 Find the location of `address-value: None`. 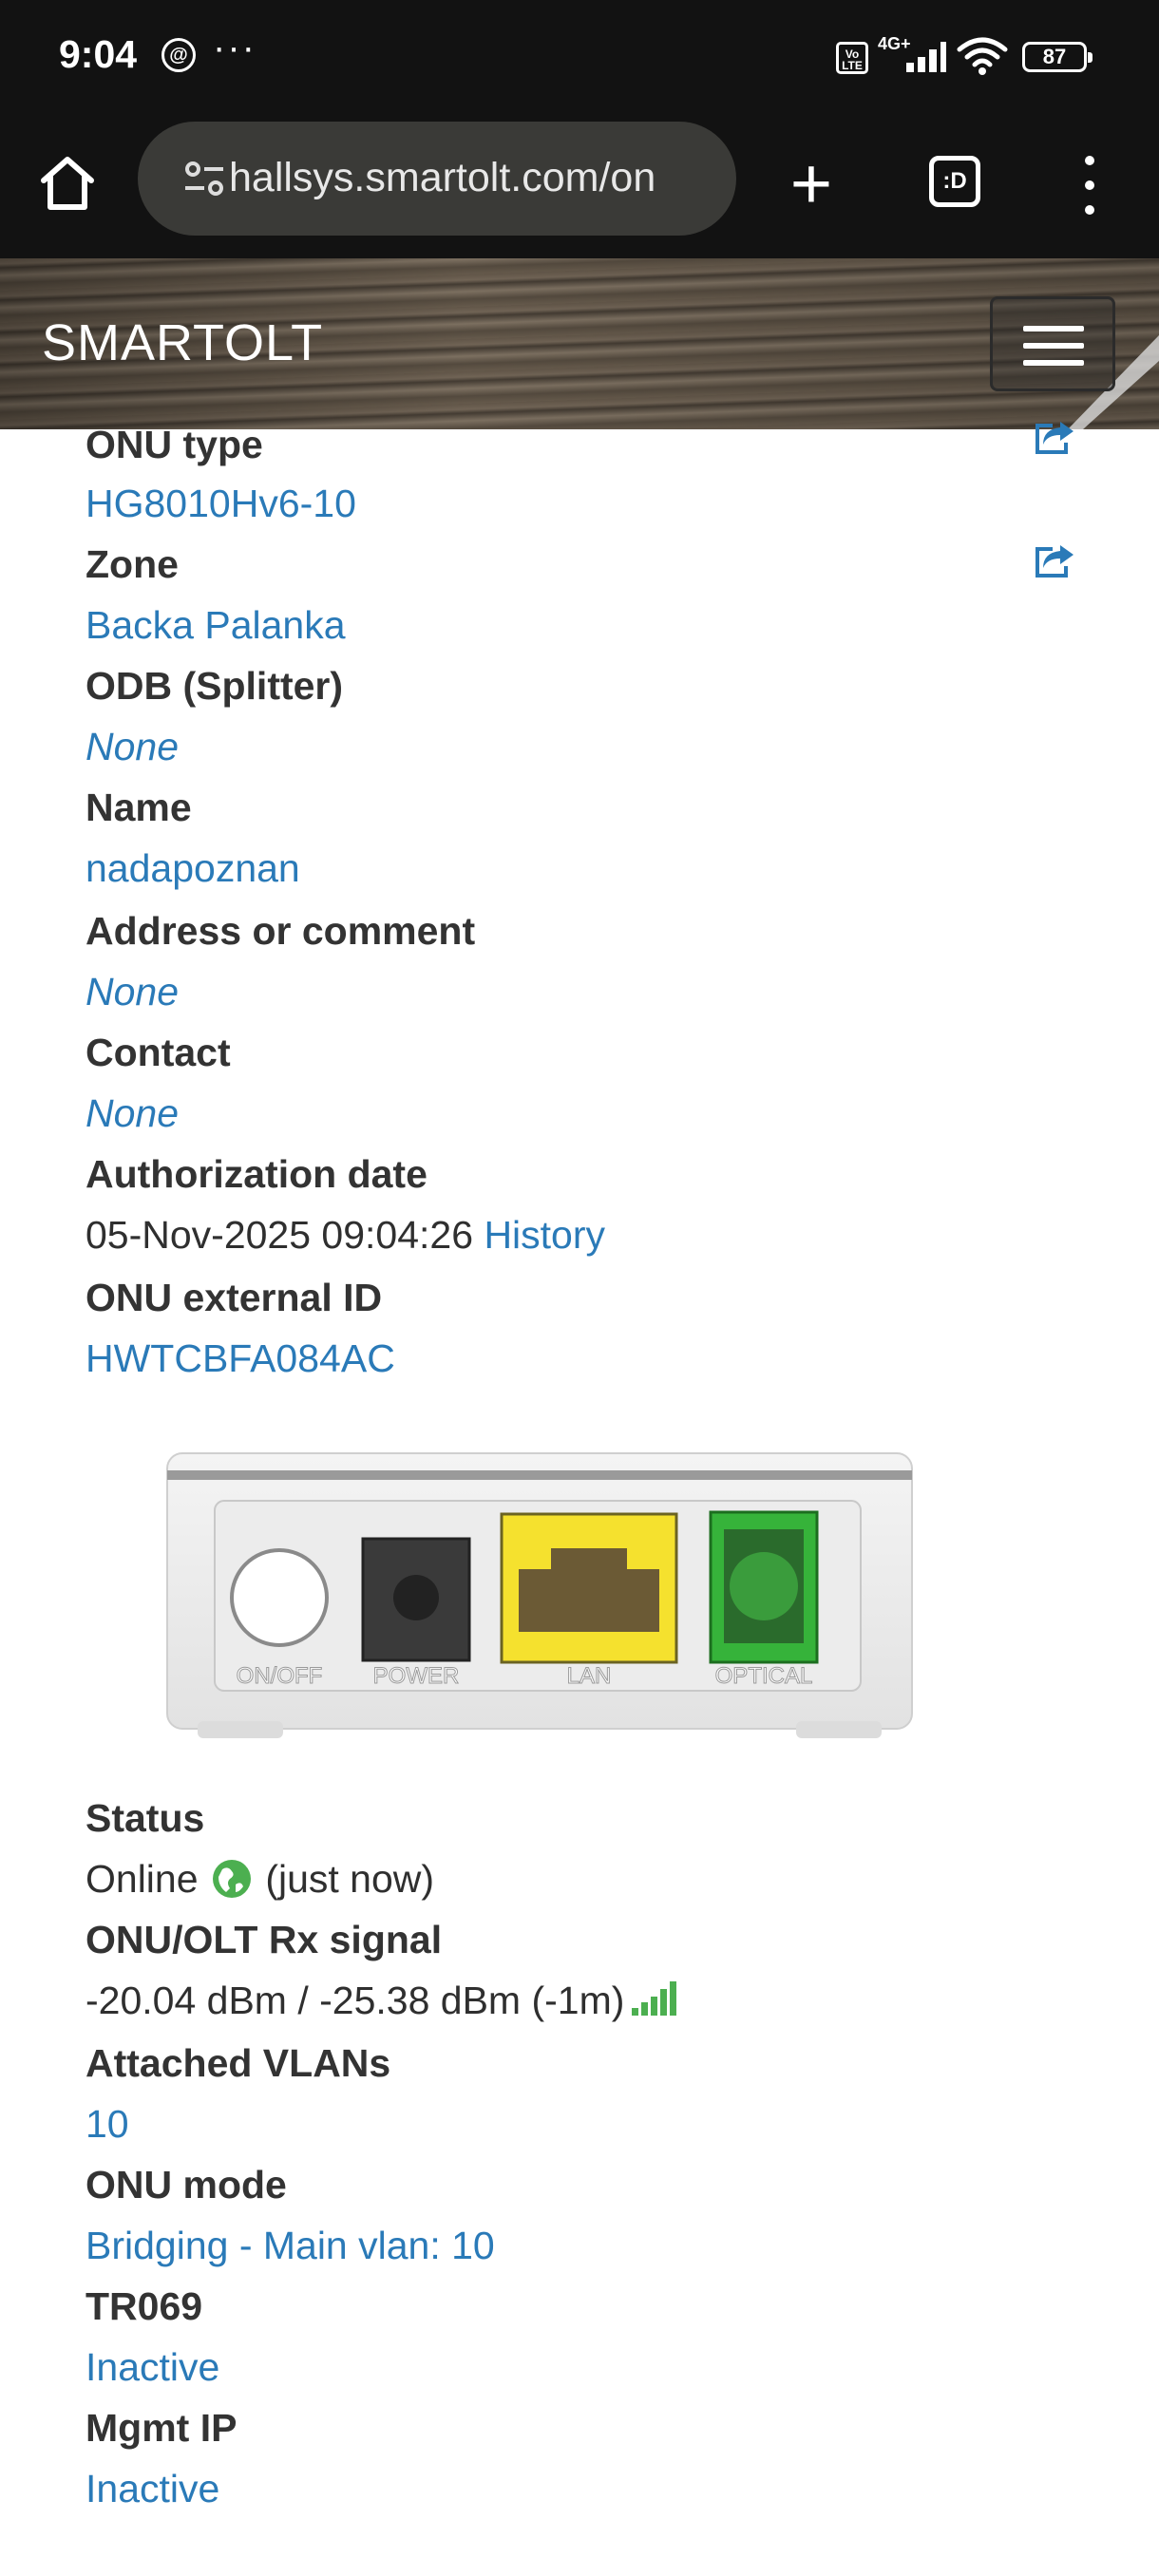

address-value: None is located at coordinates (132, 991).